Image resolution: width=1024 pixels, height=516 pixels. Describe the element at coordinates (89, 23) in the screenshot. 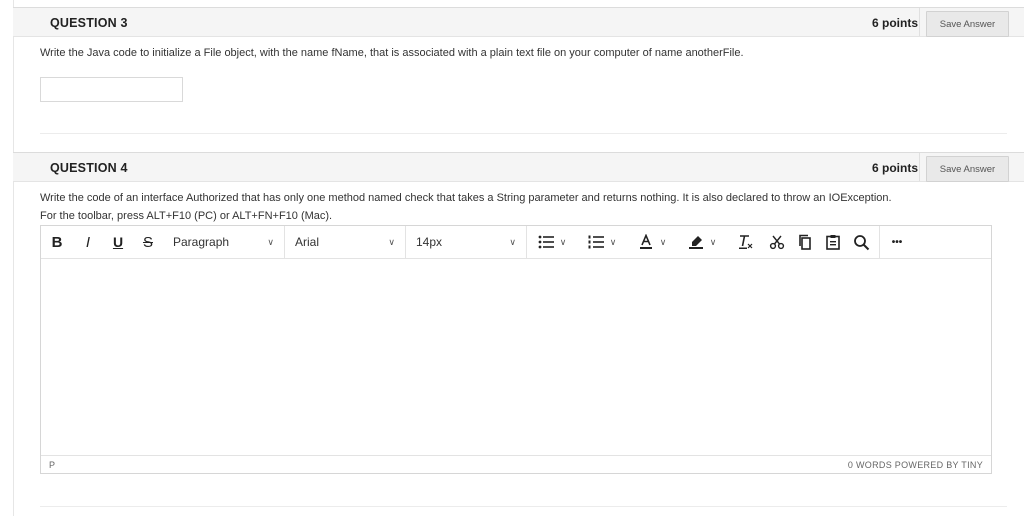

I see `question-3-title: QUESTION 3` at that location.